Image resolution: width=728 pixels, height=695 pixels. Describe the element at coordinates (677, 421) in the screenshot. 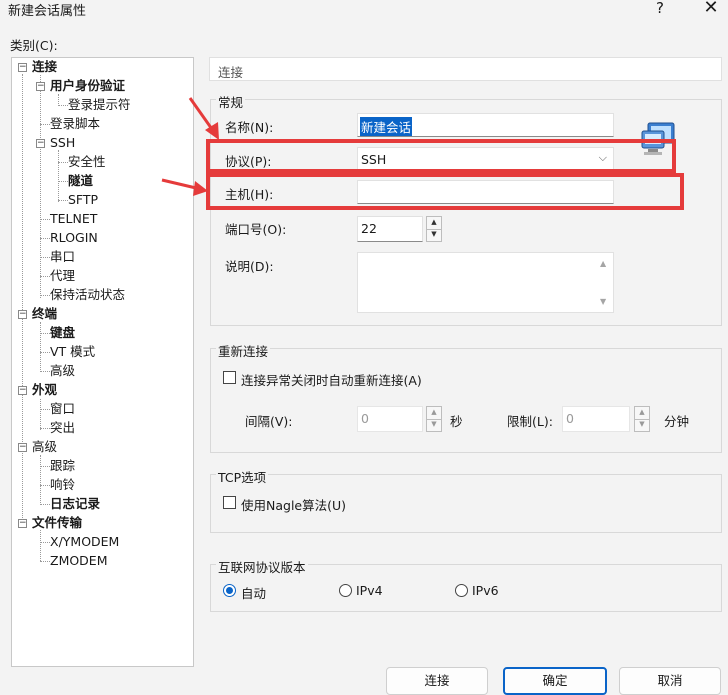

I see `limit-unit: 分钟` at that location.